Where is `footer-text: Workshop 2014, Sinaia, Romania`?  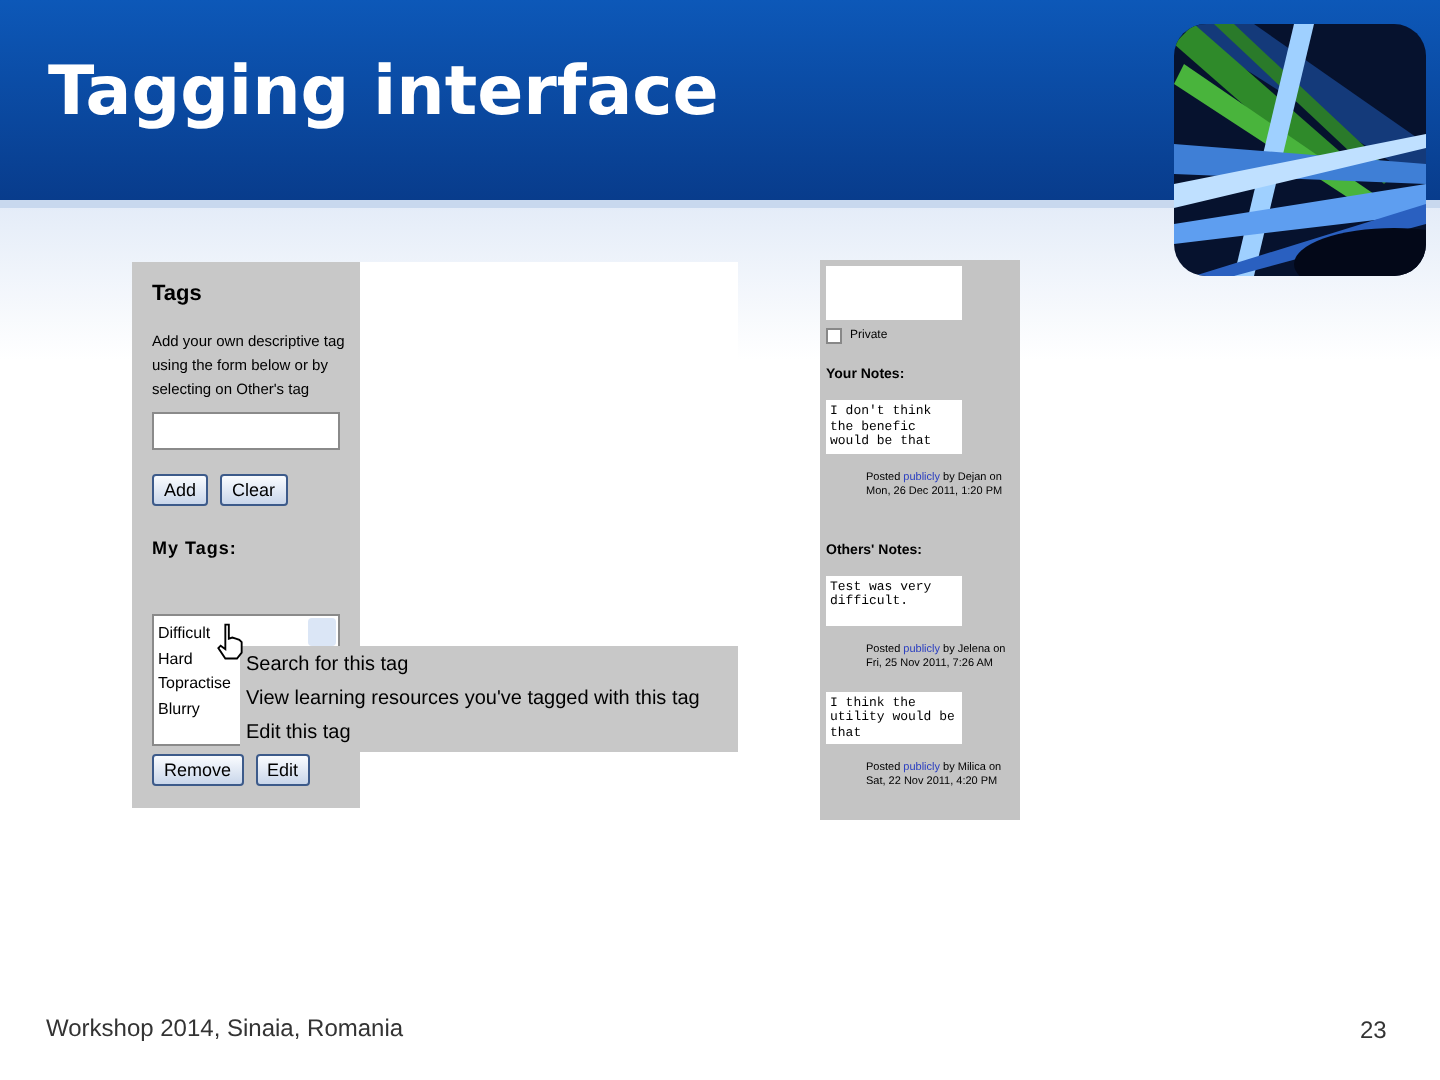
footer-text: Workshop 2014, Sinaia, Romania is located at coordinates (225, 1028).